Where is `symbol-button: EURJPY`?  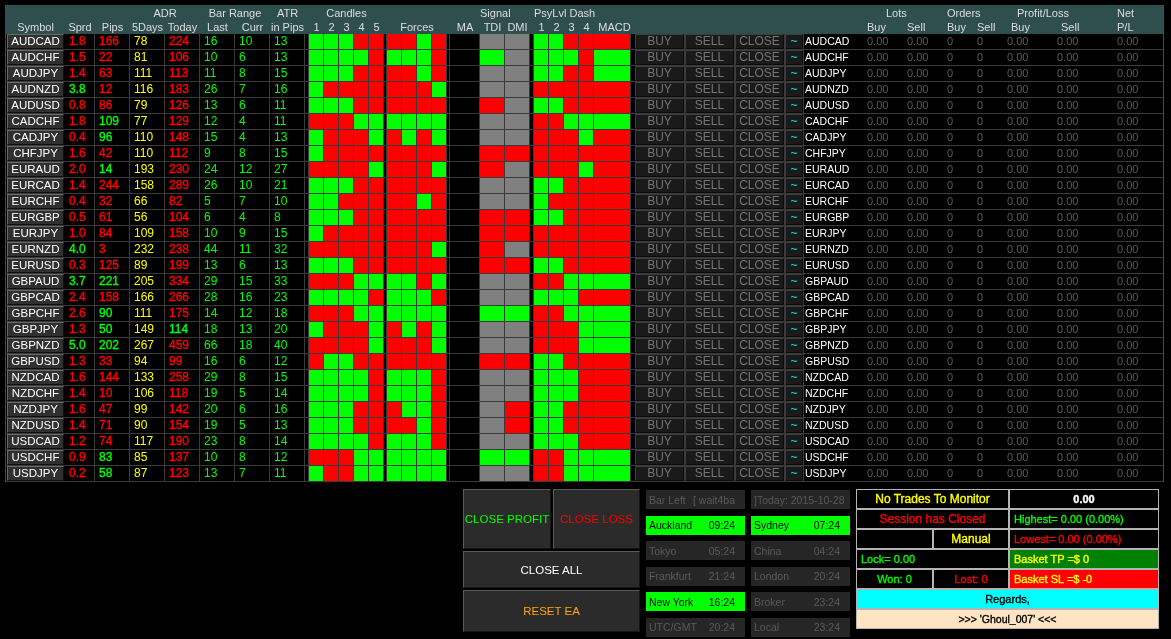
symbol-button: EURJPY is located at coordinates (35, 233).